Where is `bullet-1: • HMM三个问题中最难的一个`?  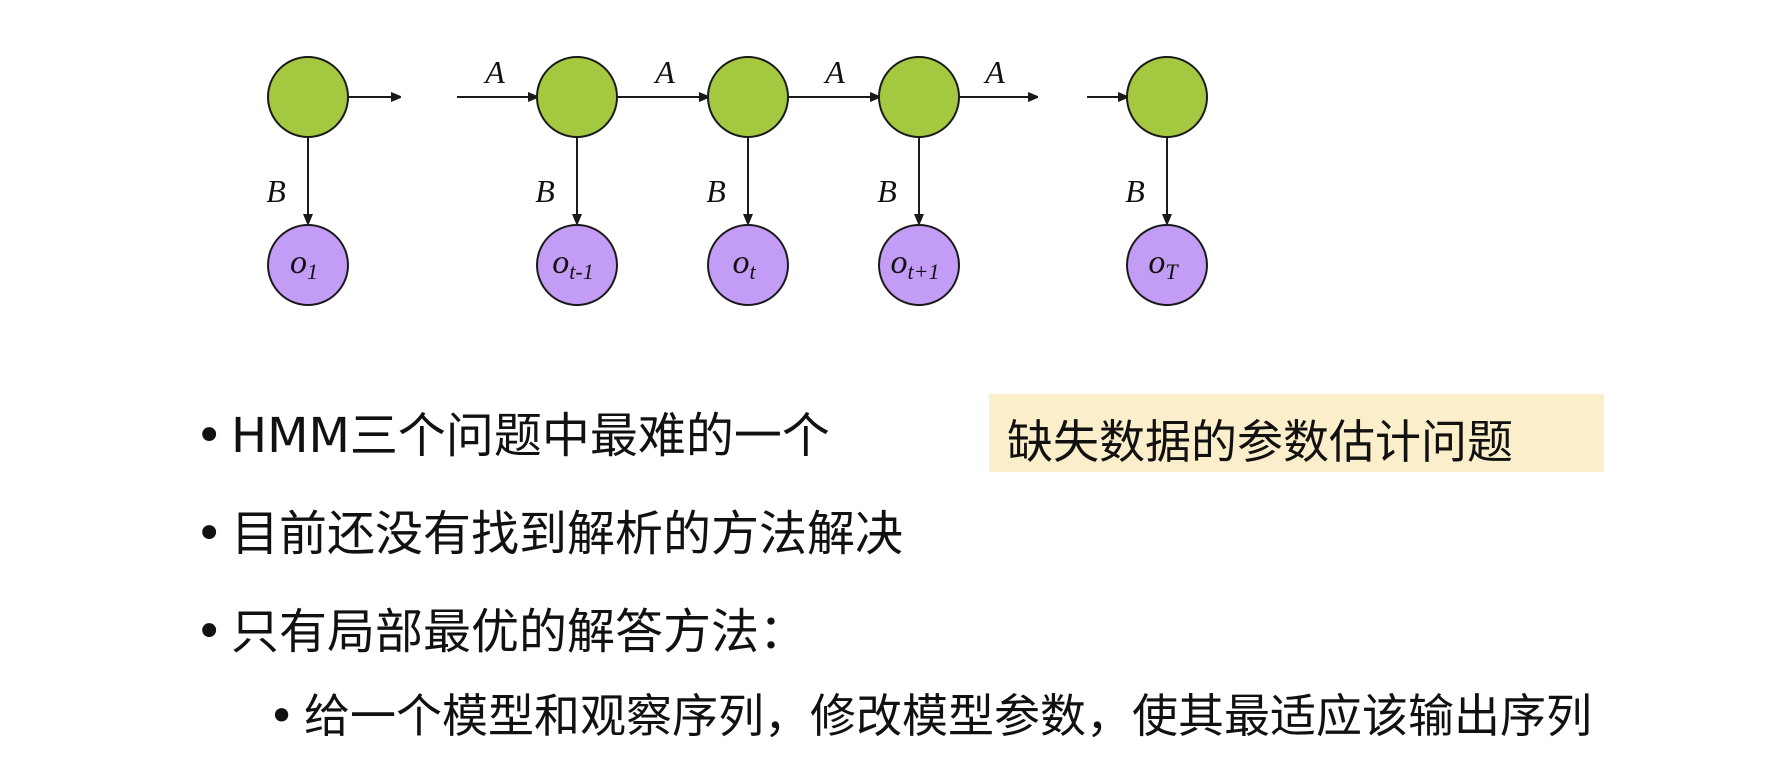 bullet-1: • HMM三个问题中最难的一个 is located at coordinates (512, 431).